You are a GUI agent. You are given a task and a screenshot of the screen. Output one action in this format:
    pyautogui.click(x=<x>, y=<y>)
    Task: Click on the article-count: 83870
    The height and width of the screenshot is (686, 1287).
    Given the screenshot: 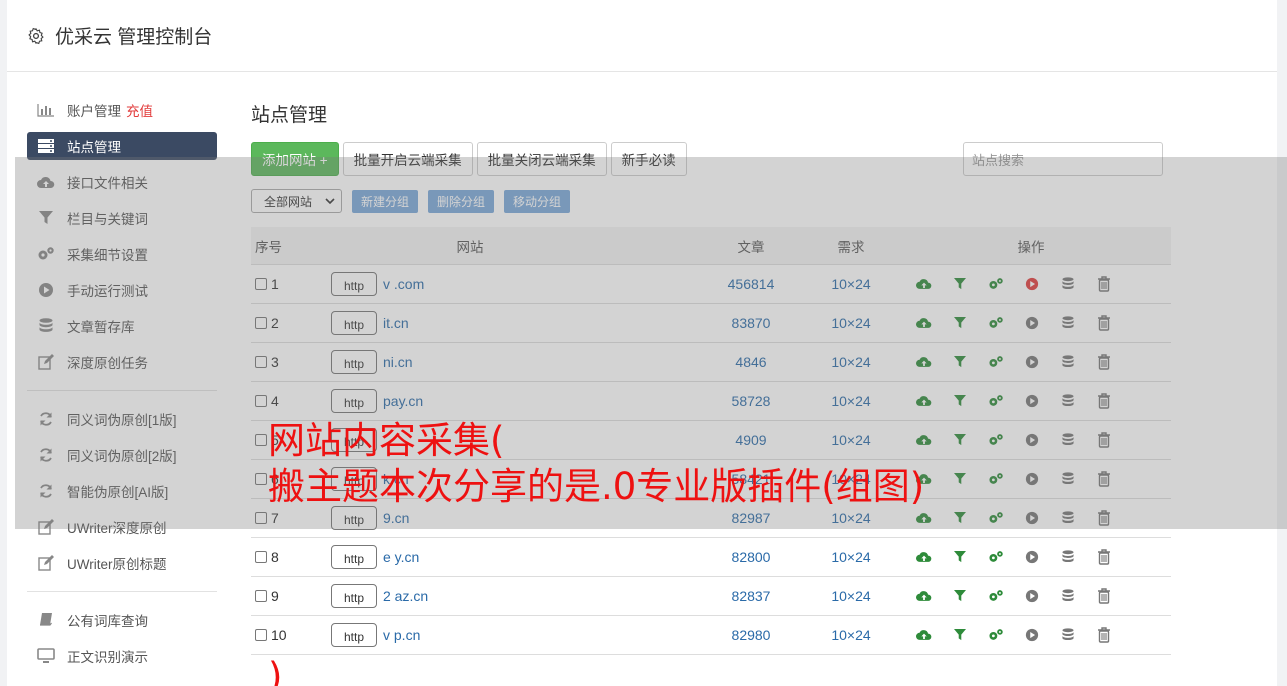 What is the action you would take?
    pyautogui.click(x=751, y=323)
    